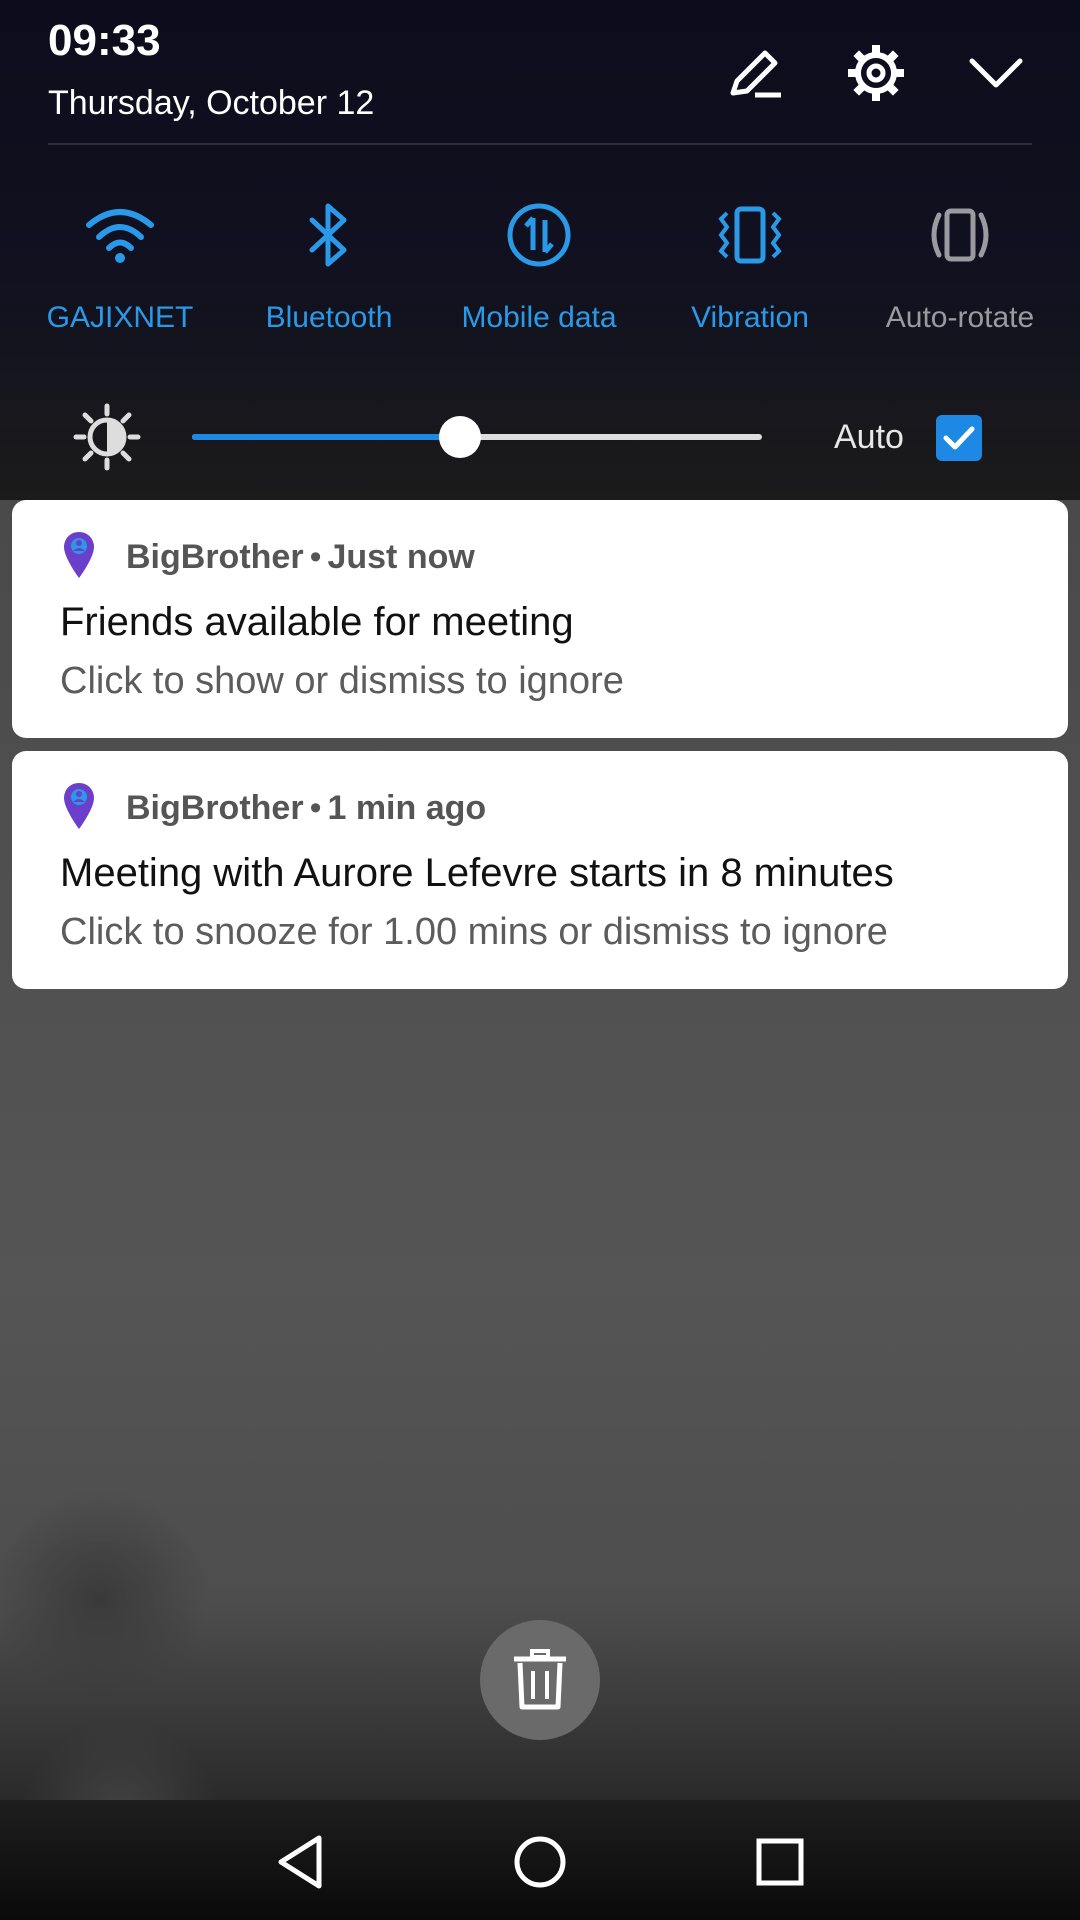  What do you see at coordinates (750, 317) in the screenshot?
I see `qs-label-vibration: Vibration` at bounding box center [750, 317].